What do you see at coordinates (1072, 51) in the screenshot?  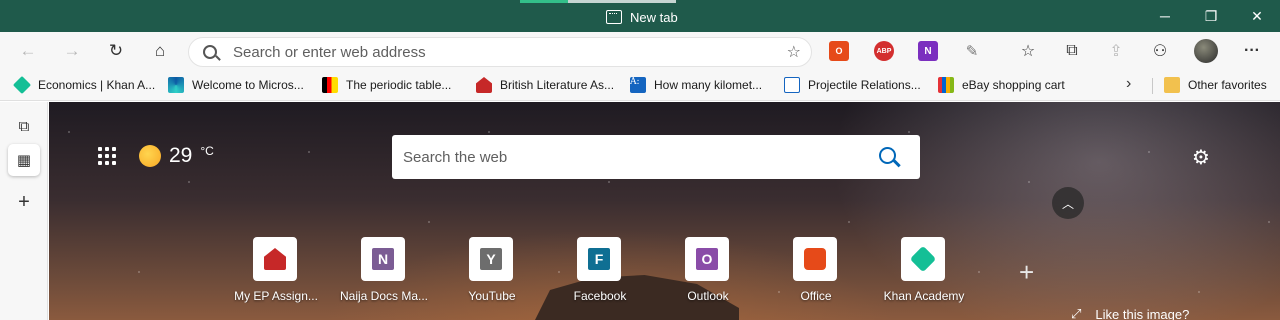 I see `collections-icon: ⧉` at bounding box center [1072, 51].